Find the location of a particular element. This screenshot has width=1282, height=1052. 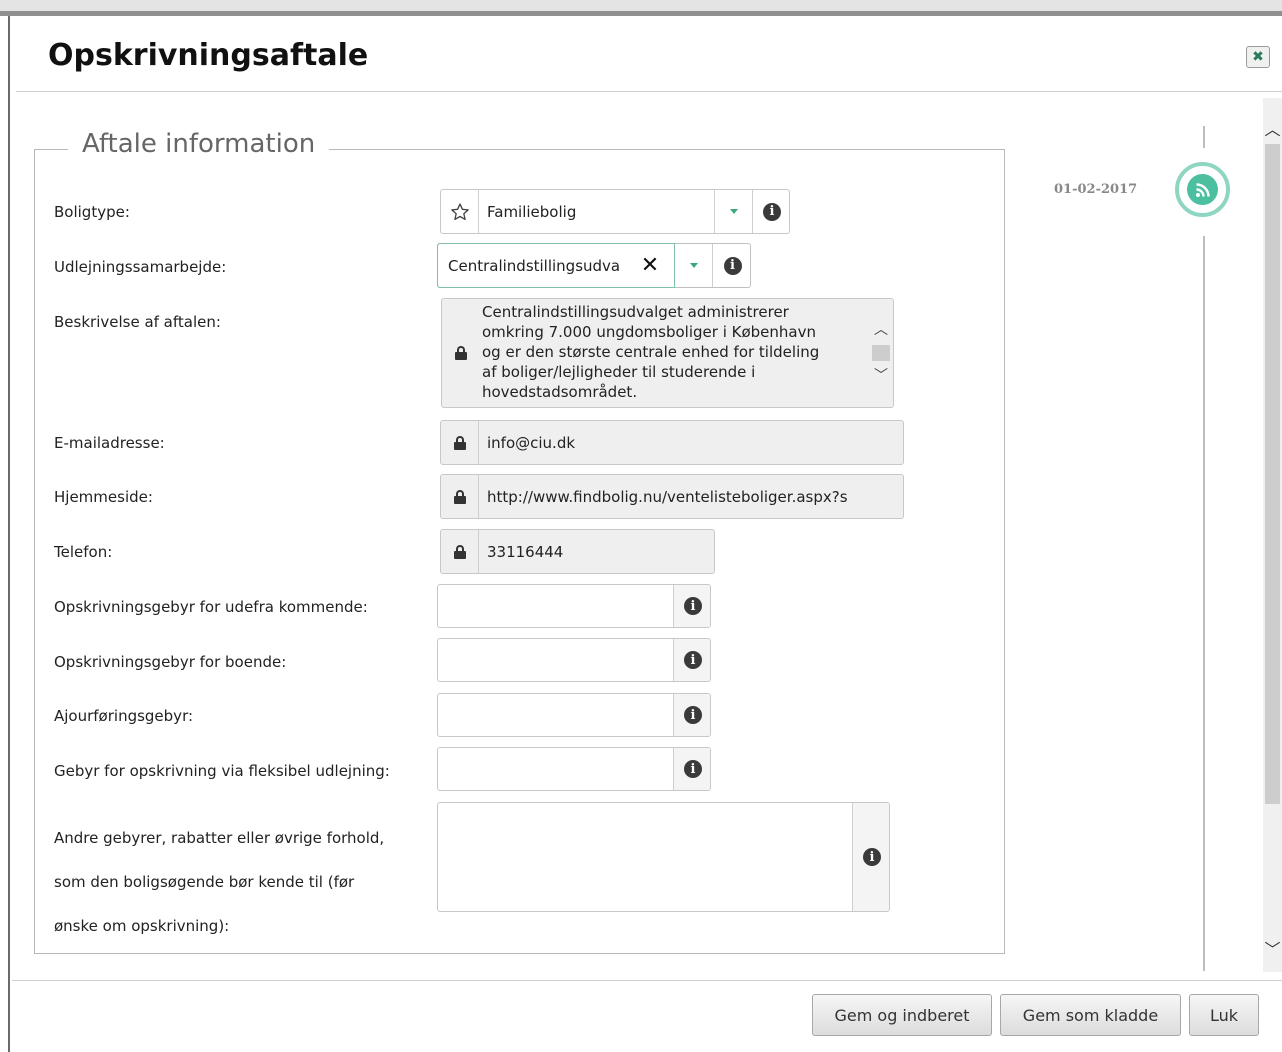

ajourfoering-info-button: i is located at coordinates (691, 715).